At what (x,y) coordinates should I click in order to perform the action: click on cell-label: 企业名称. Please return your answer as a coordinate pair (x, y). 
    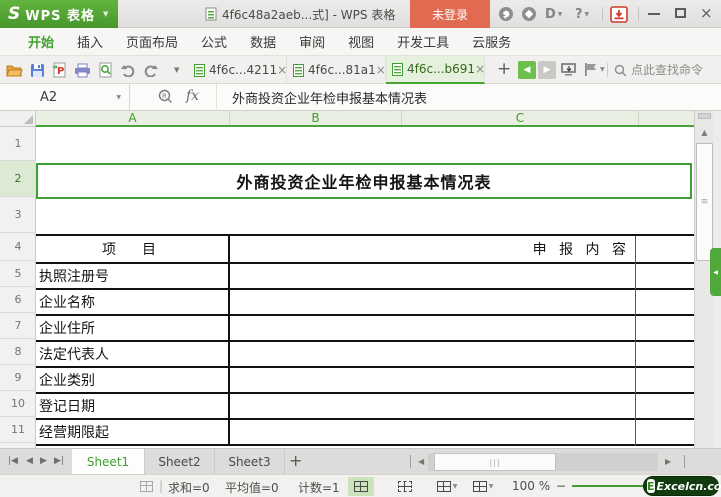
    Looking at the image, I should click on (133, 302).